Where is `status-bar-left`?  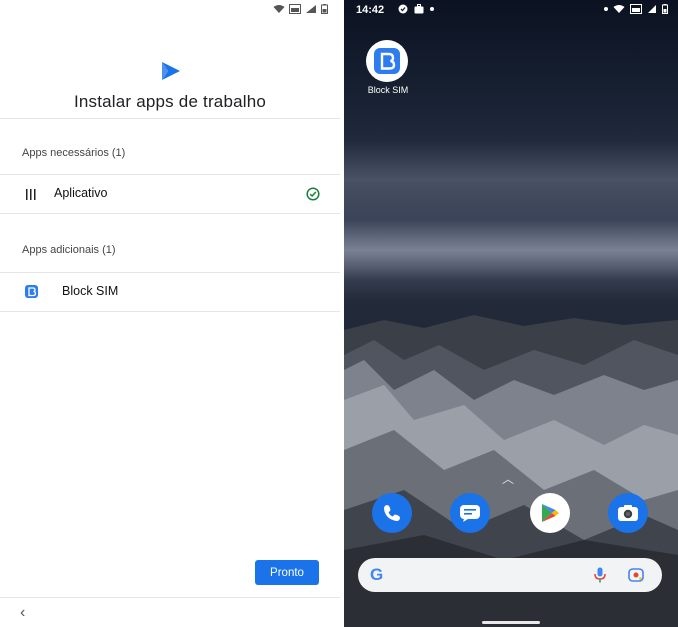
status-bar-left is located at coordinates (300, 9).